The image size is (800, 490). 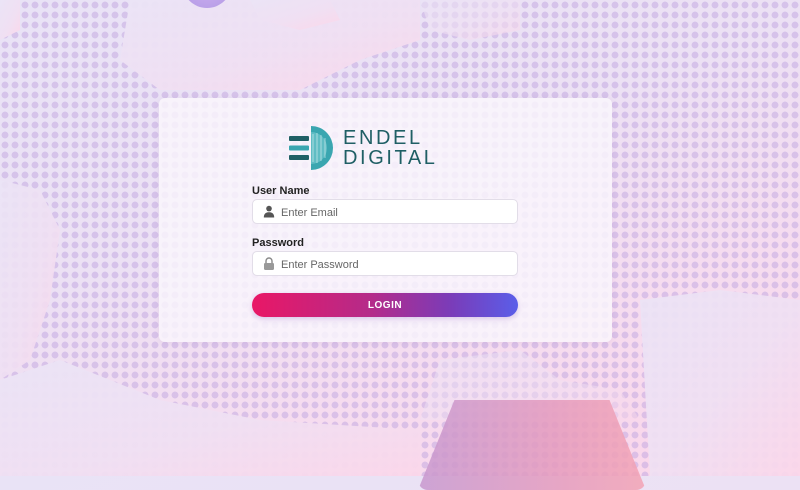 What do you see at coordinates (385, 305) in the screenshot?
I see `login-button: LOGIN` at bounding box center [385, 305].